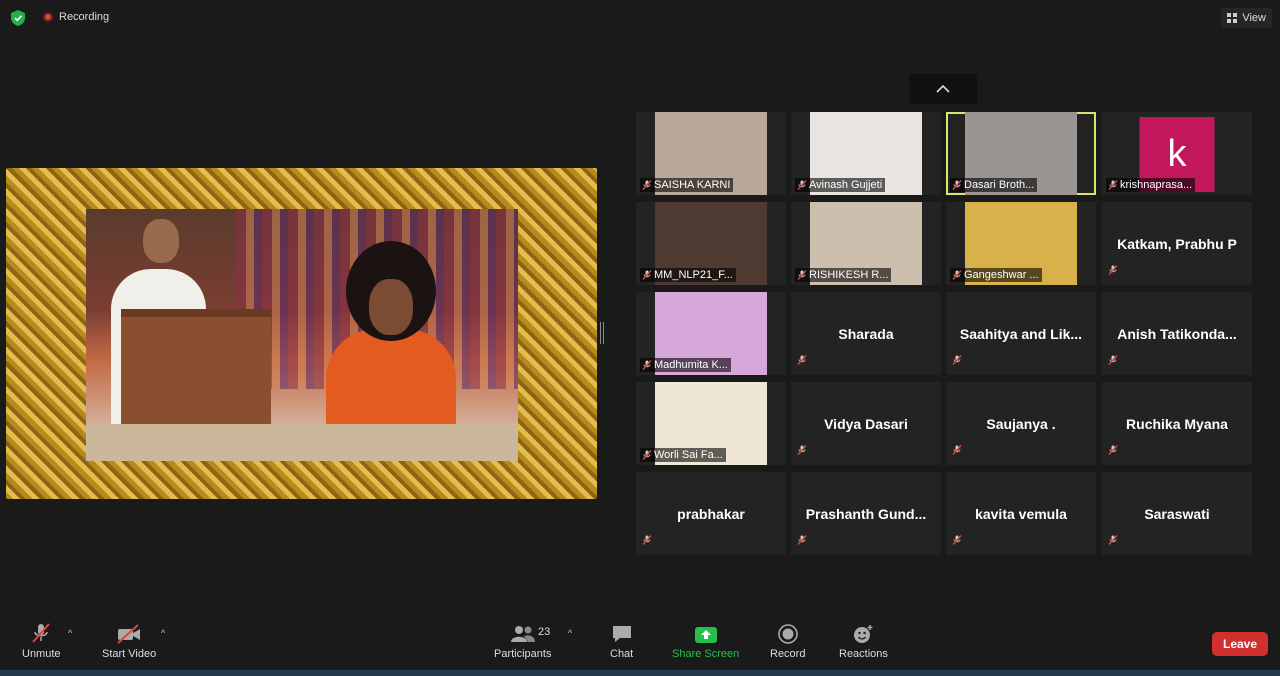 The height and width of the screenshot is (676, 1280). Describe the element at coordinates (621, 634) in the screenshot. I see `chat-icon` at that location.